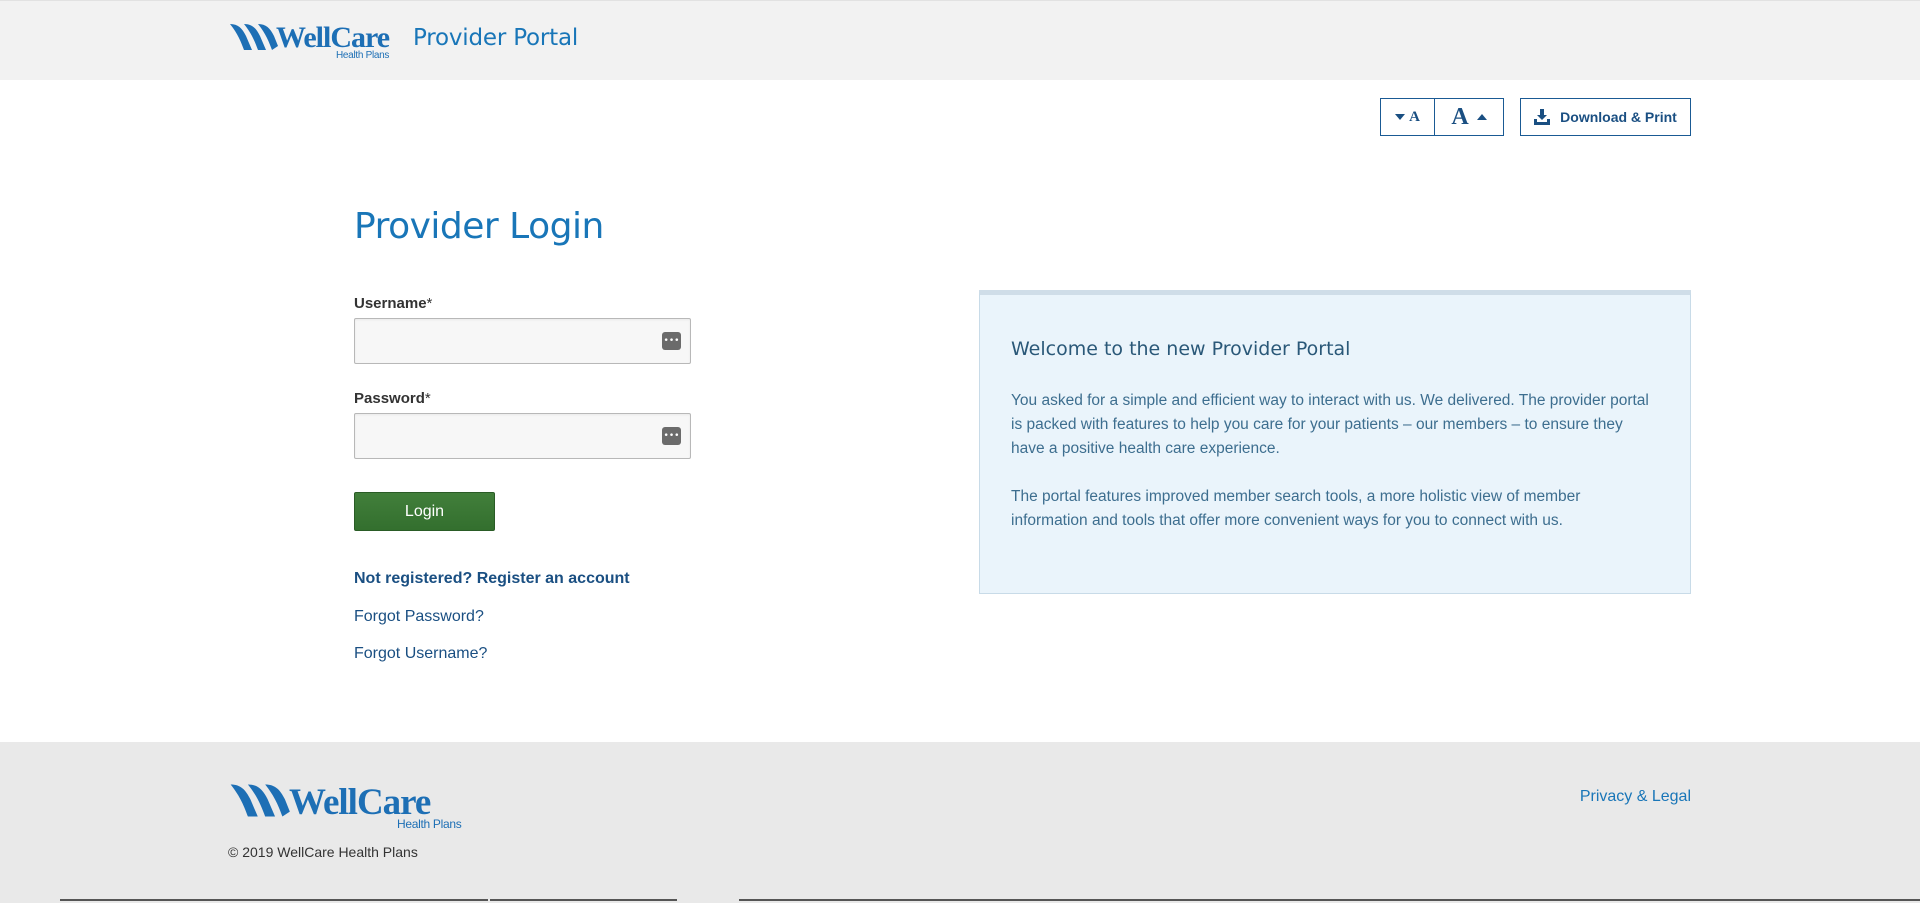 The width and height of the screenshot is (1920, 903). I want to click on password-label: Password*, so click(392, 398).